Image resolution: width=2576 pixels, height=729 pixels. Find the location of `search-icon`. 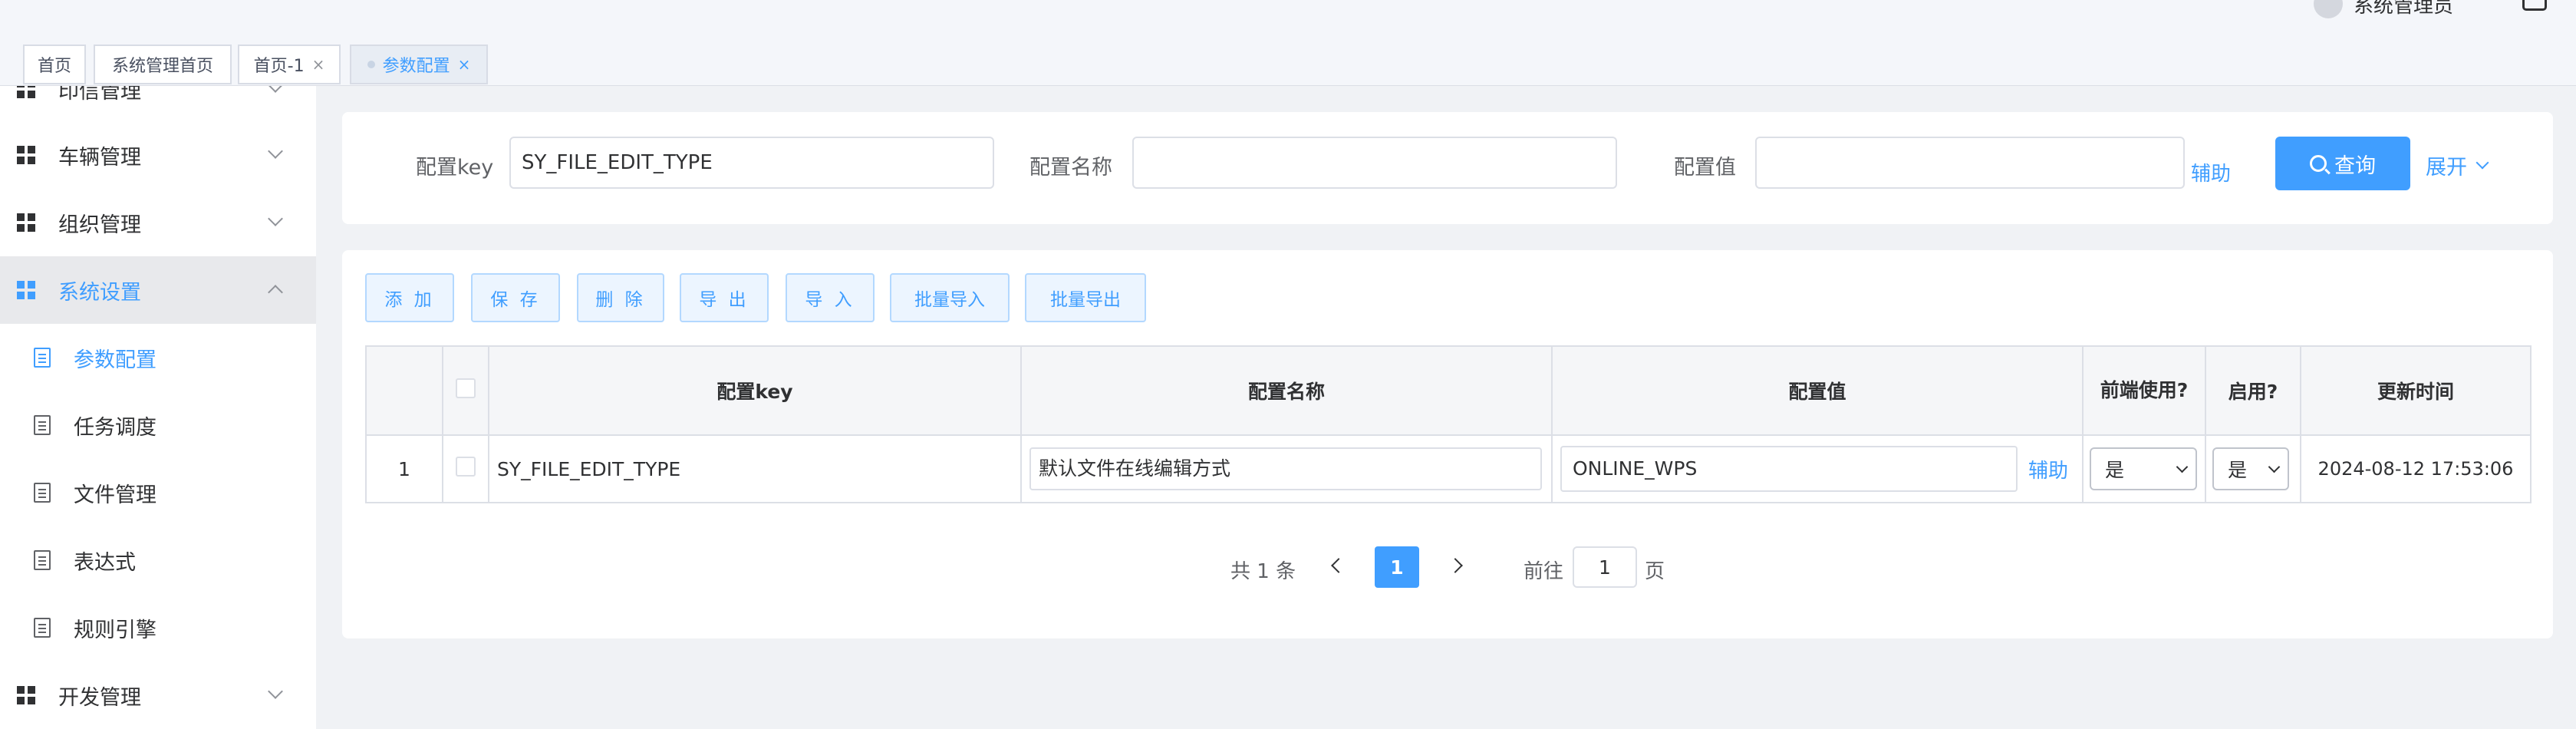

search-icon is located at coordinates (2318, 163).